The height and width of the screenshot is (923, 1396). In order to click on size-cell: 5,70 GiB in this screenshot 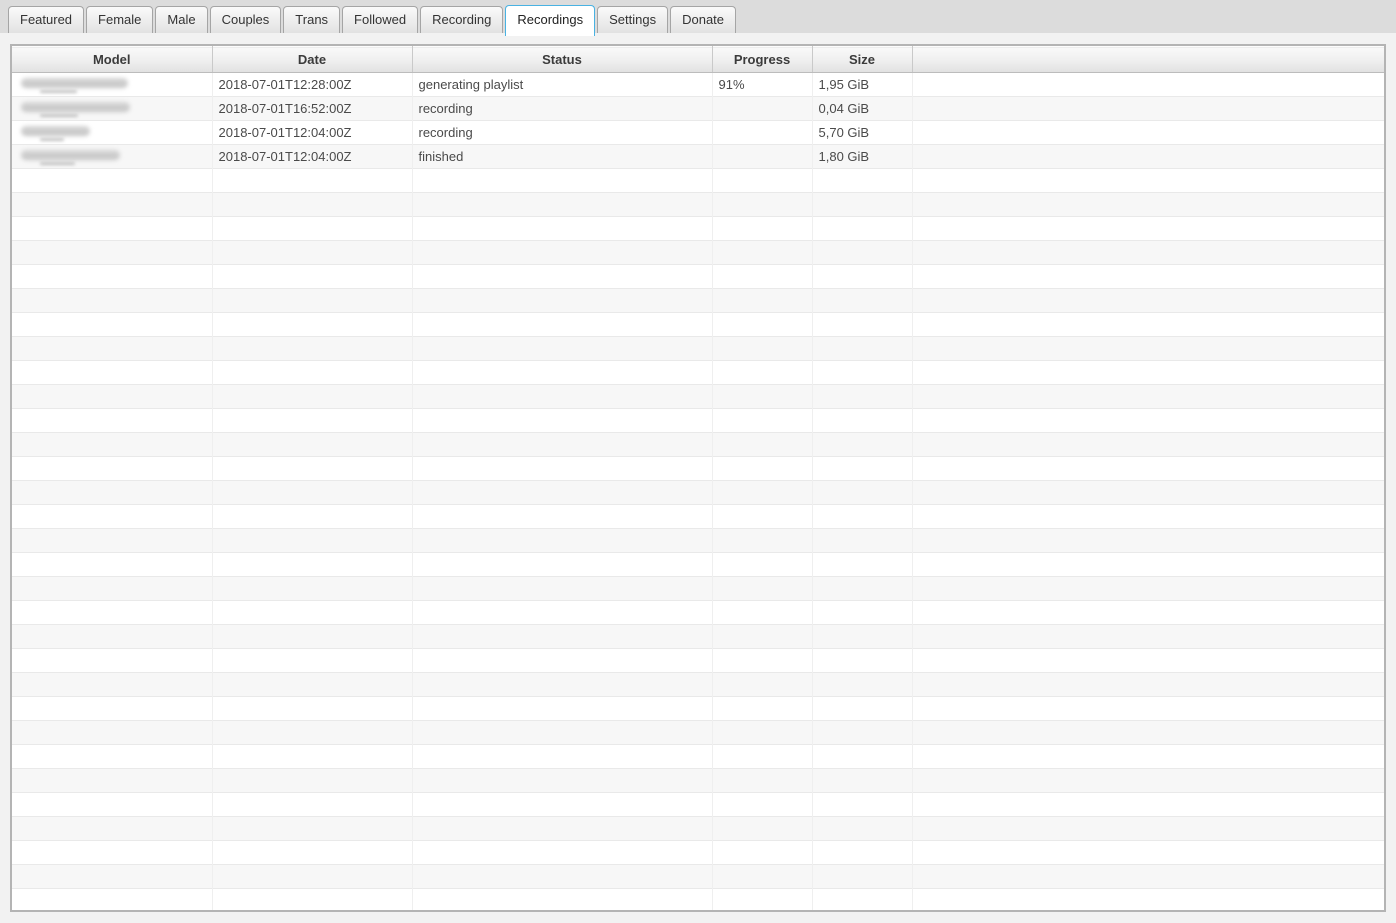, I will do `click(862, 132)`.